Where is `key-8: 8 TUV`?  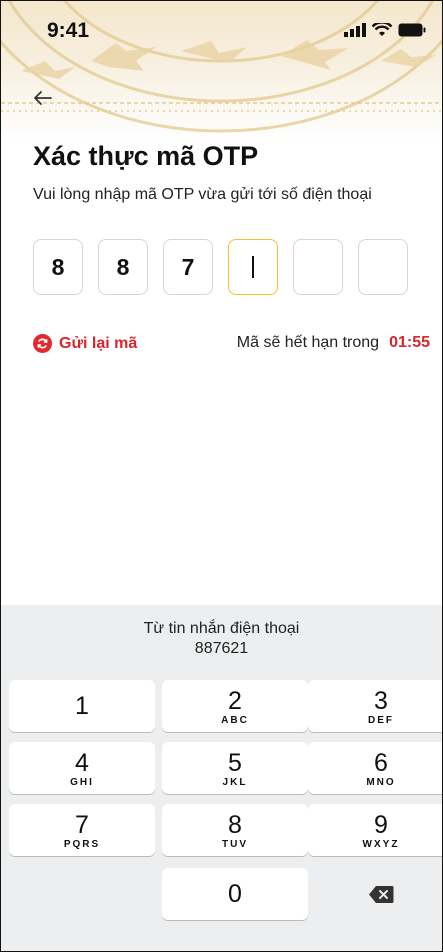
key-8: 8 TUV is located at coordinates (235, 830).